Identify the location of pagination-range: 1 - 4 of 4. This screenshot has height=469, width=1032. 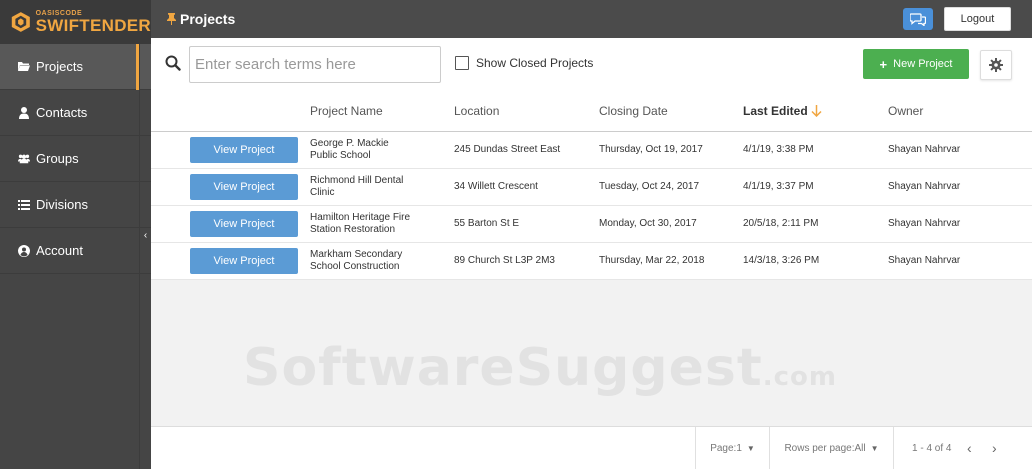
(962, 448).